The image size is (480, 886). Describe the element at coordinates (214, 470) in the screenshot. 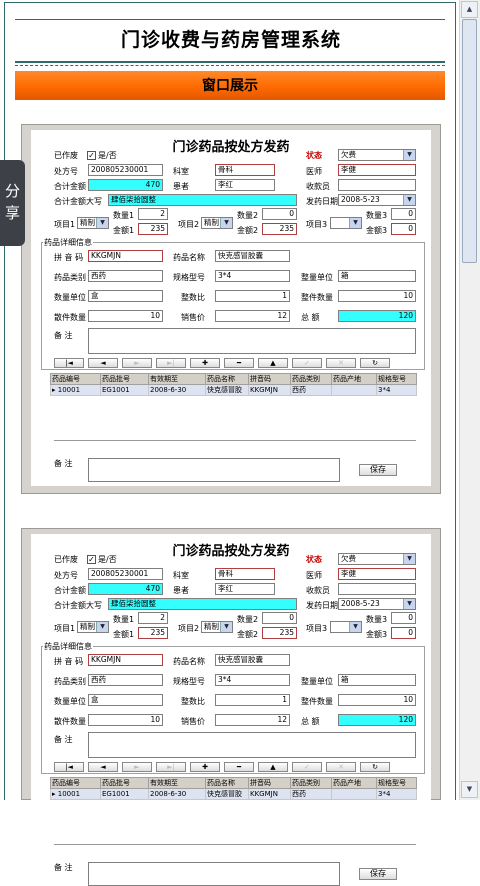

I see `bottom-remark-field` at that location.